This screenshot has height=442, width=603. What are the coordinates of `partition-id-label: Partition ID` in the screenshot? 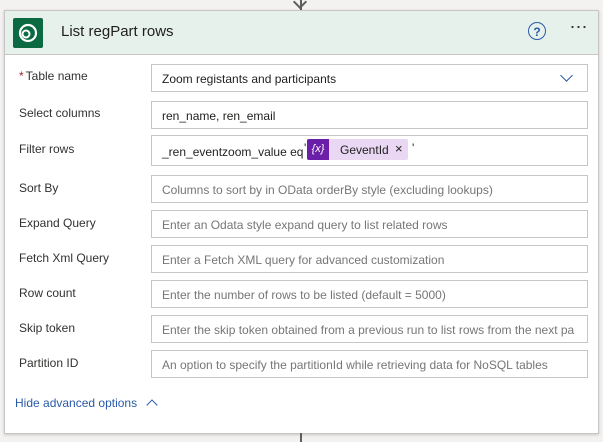 It's located at (49, 363).